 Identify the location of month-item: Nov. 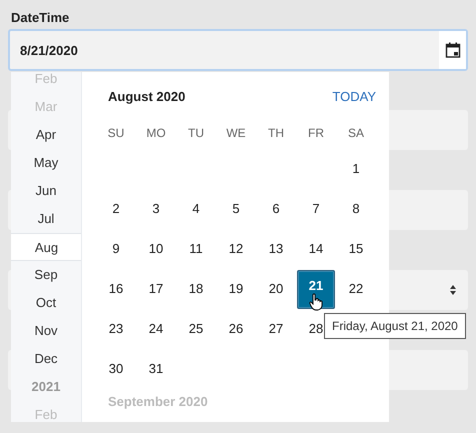
(46, 331).